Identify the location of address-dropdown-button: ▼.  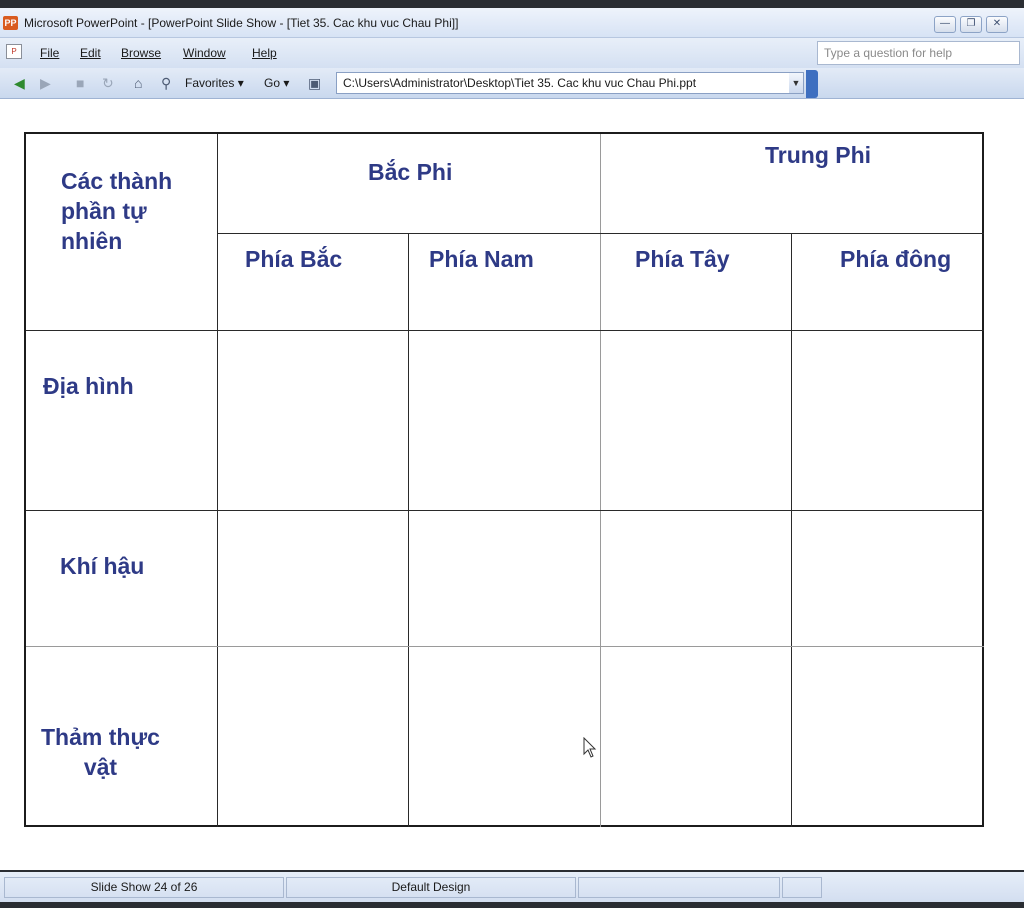
(796, 83).